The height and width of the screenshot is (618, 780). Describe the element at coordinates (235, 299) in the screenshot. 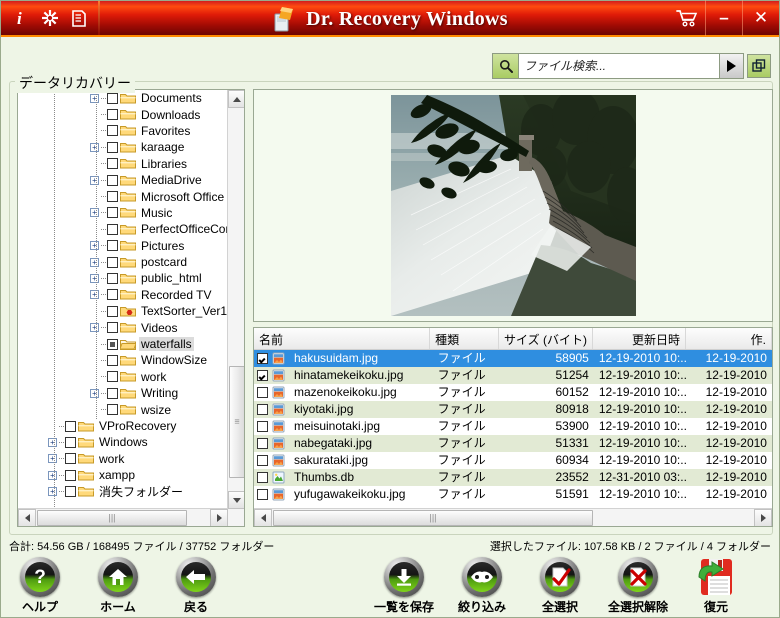

I see `tree-vertical-scrollbar: ≡` at that location.